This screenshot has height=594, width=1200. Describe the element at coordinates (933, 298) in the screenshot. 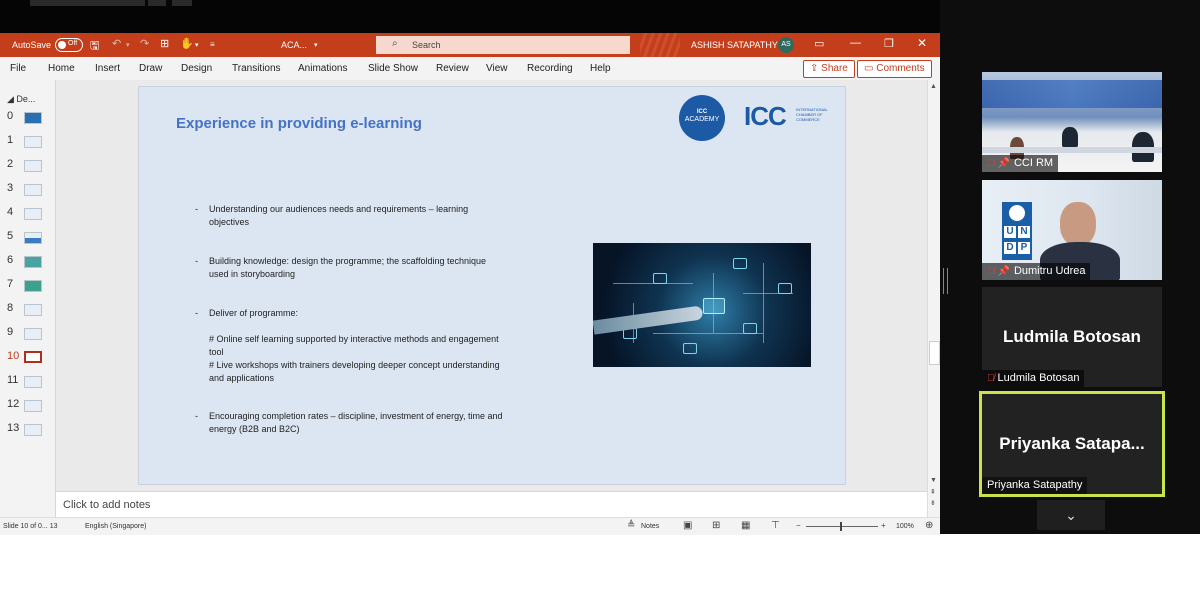

I see `vertical-scrollbar: ▲ ▼ ⇞ ⇟` at that location.